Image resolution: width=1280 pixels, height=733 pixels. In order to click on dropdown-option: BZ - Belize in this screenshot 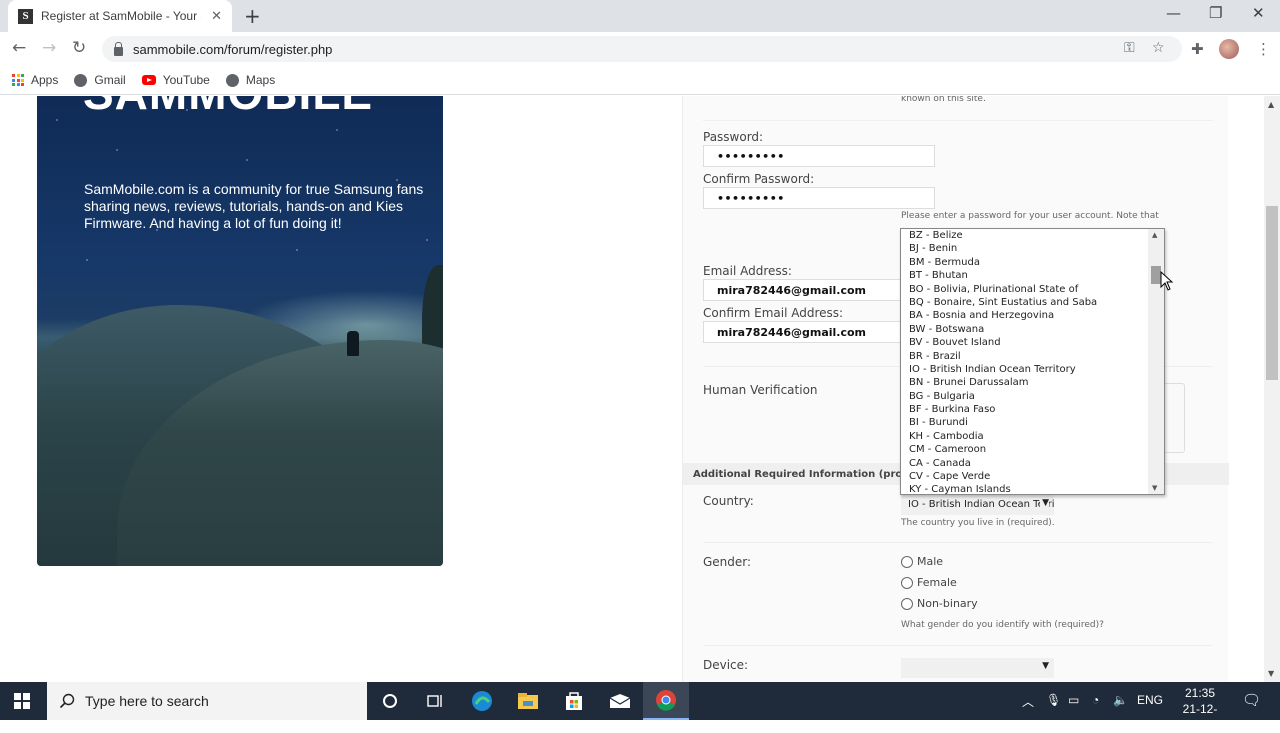, I will do `click(1025, 235)`.